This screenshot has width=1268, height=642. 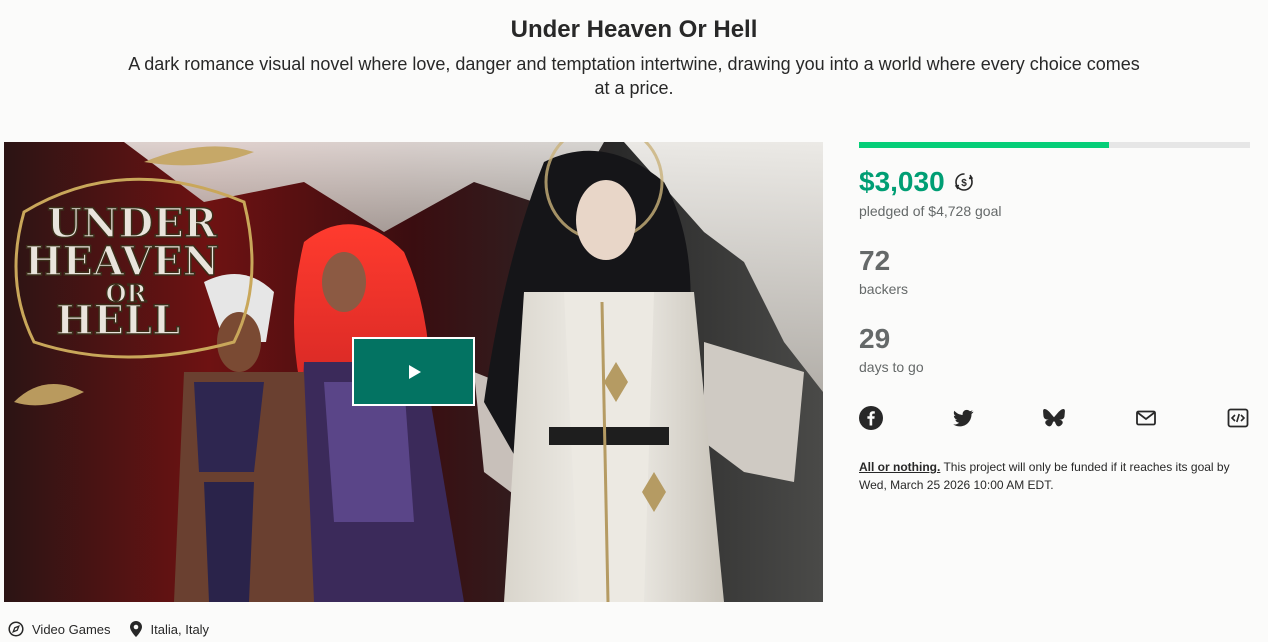 I want to click on play-button, so click(x=413, y=371).